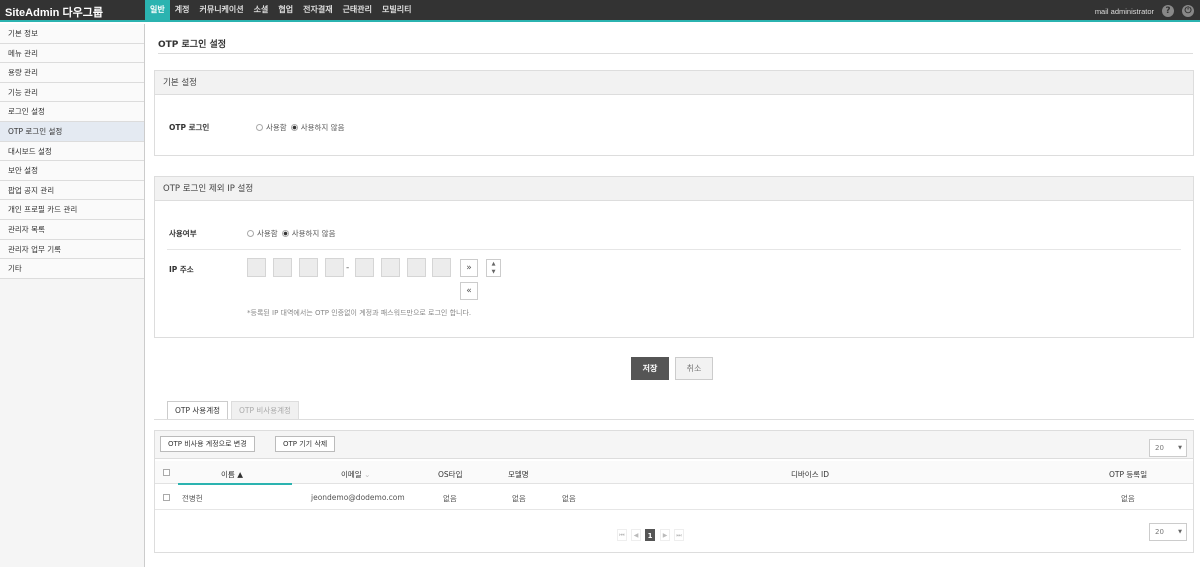  I want to click on ip-use-option-label: 사용함, so click(267, 233).